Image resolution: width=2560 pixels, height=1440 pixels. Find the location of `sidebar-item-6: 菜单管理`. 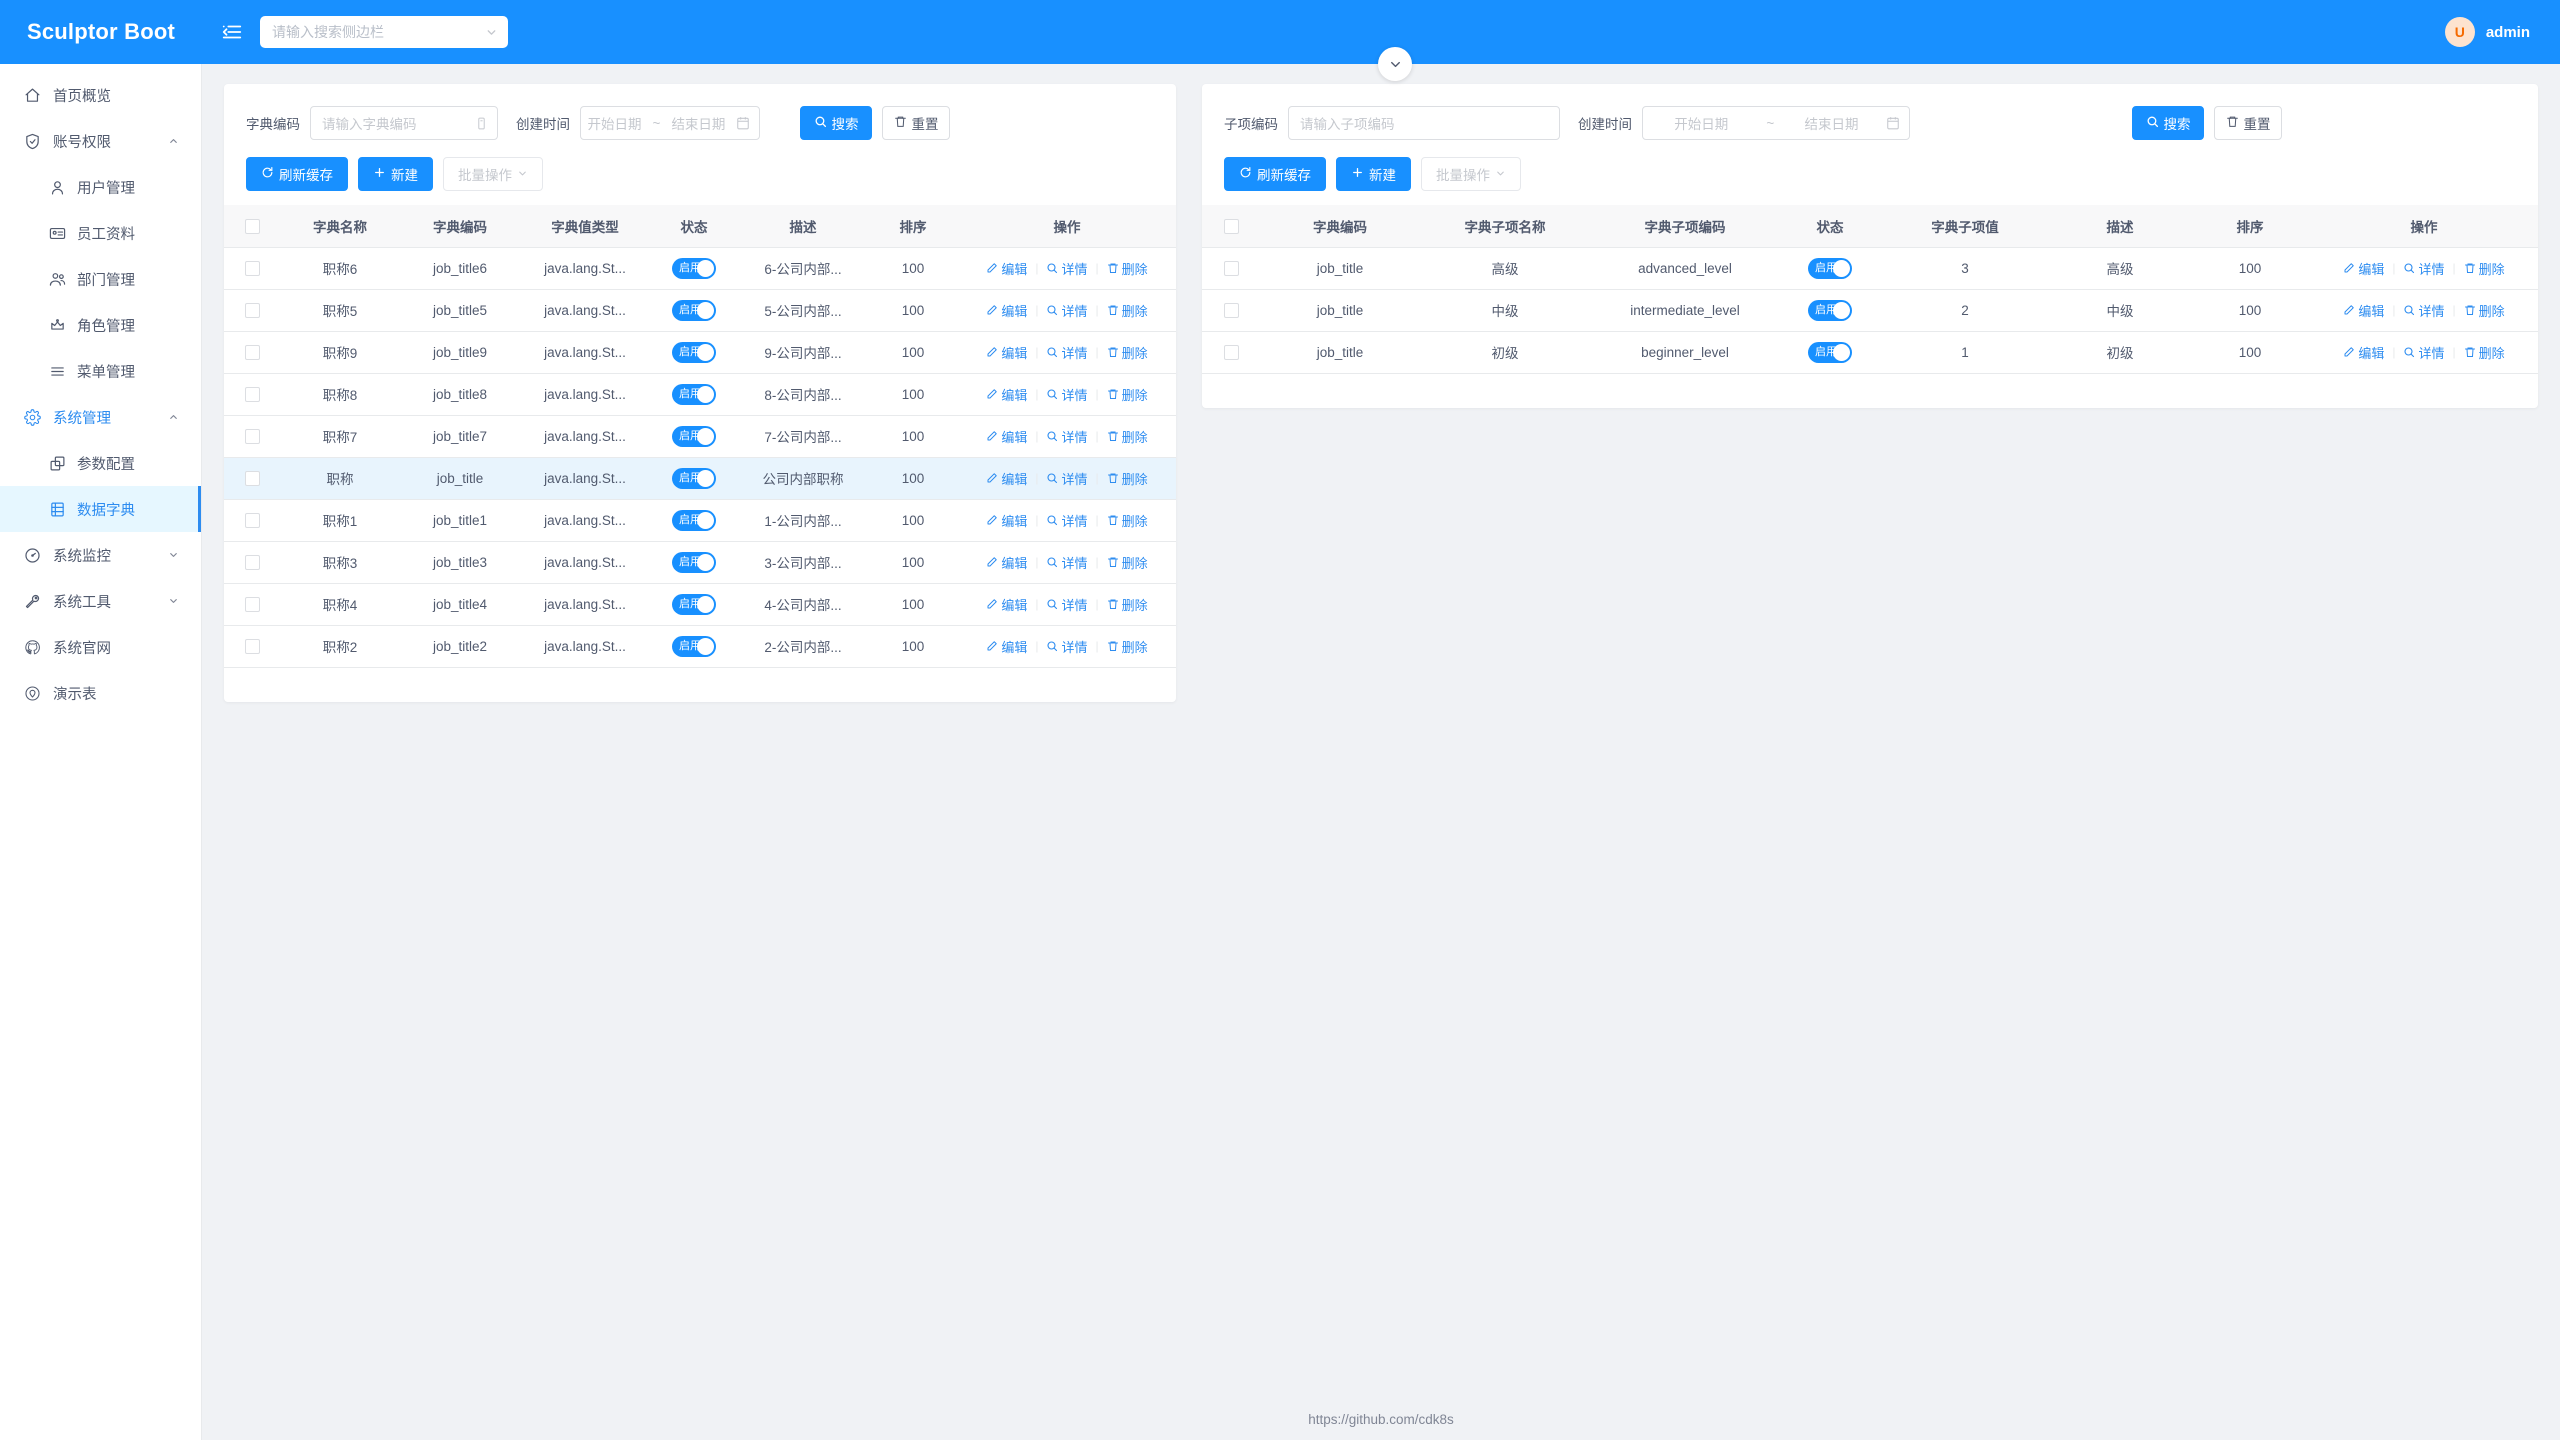

sidebar-item-6: 菜单管理 is located at coordinates (100, 371).